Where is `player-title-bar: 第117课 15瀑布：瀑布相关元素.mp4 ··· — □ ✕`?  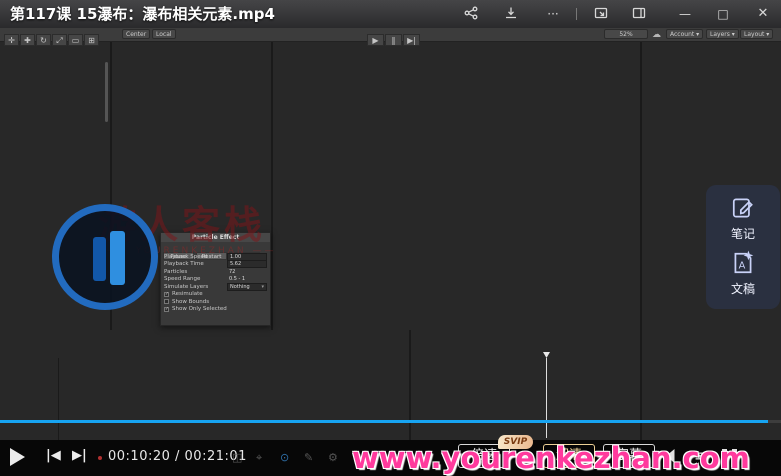 player-title-bar: 第117课 15瀑布：瀑布相关元素.mp4 ··· — □ ✕ is located at coordinates (390, 14).